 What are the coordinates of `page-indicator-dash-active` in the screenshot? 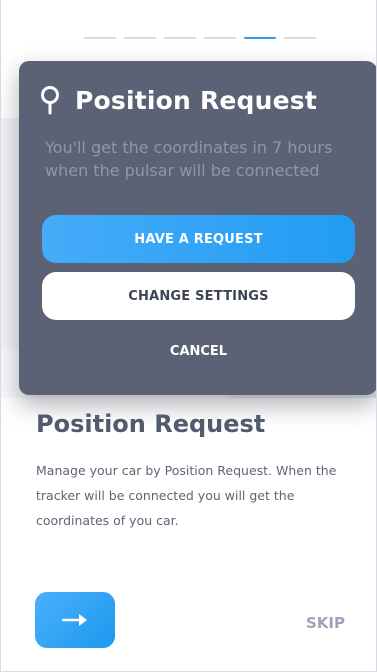 It's located at (260, 38).